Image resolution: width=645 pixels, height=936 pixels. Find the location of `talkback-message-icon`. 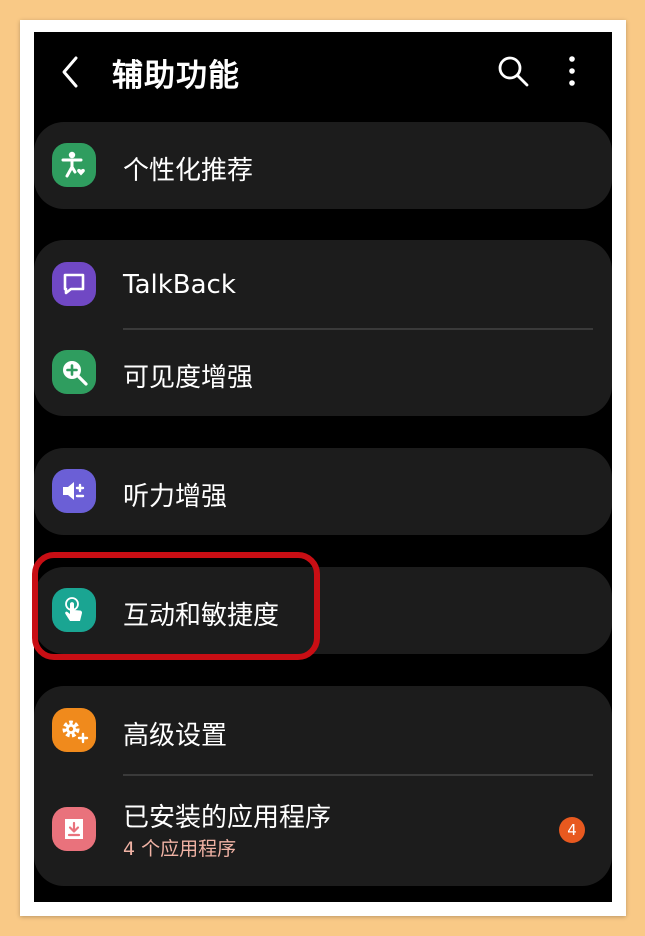

talkback-message-icon is located at coordinates (74, 284).